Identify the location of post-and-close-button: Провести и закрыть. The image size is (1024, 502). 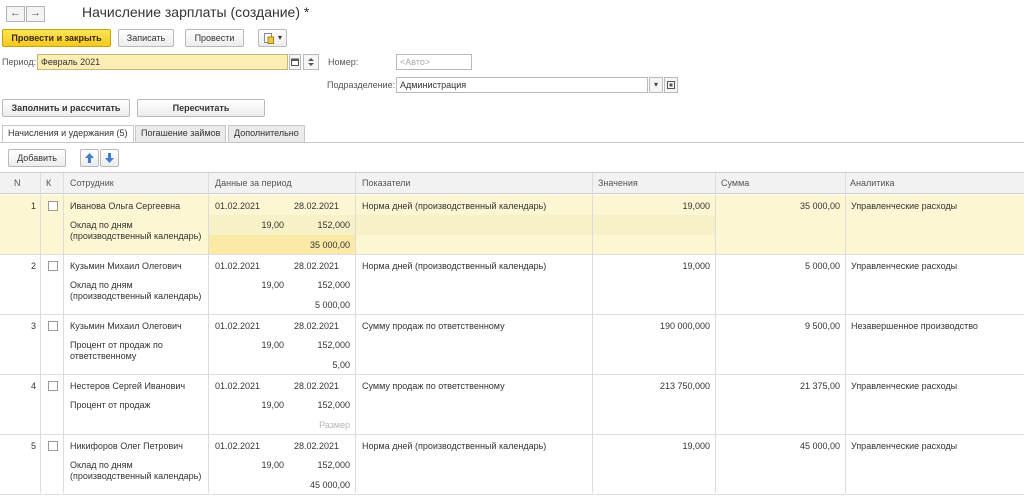
(56, 38).